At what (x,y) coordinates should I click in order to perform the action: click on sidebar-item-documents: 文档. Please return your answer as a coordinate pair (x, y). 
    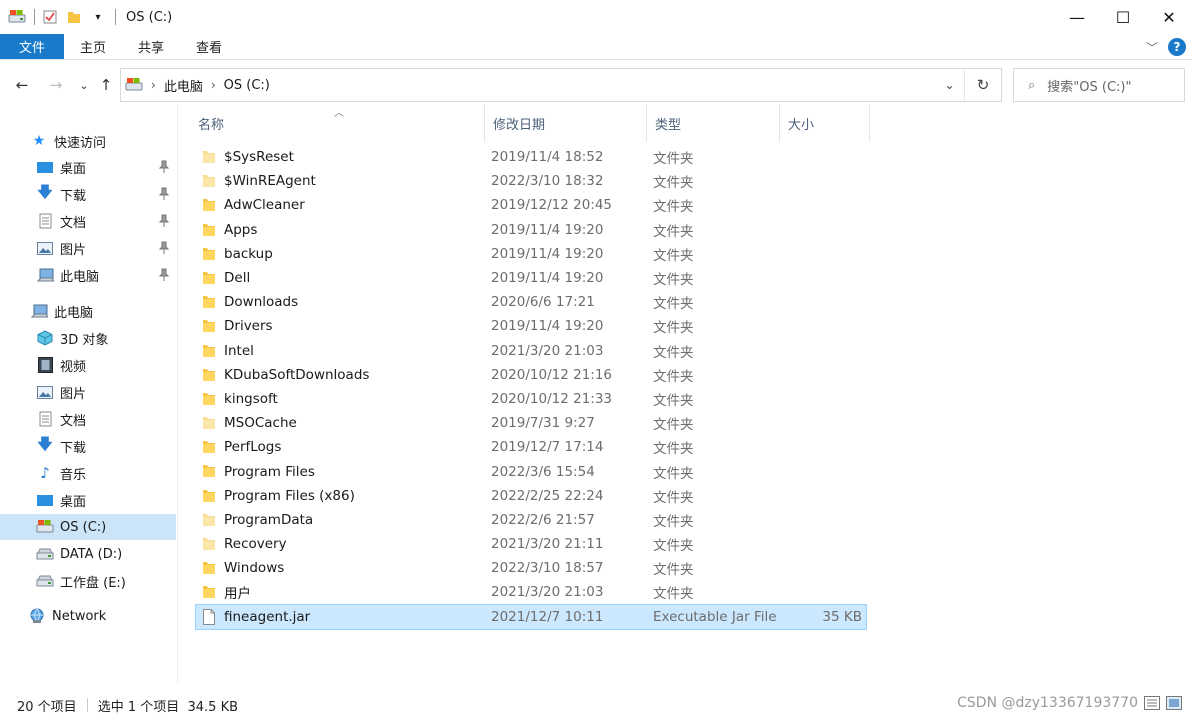
    Looking at the image, I should click on (88, 221).